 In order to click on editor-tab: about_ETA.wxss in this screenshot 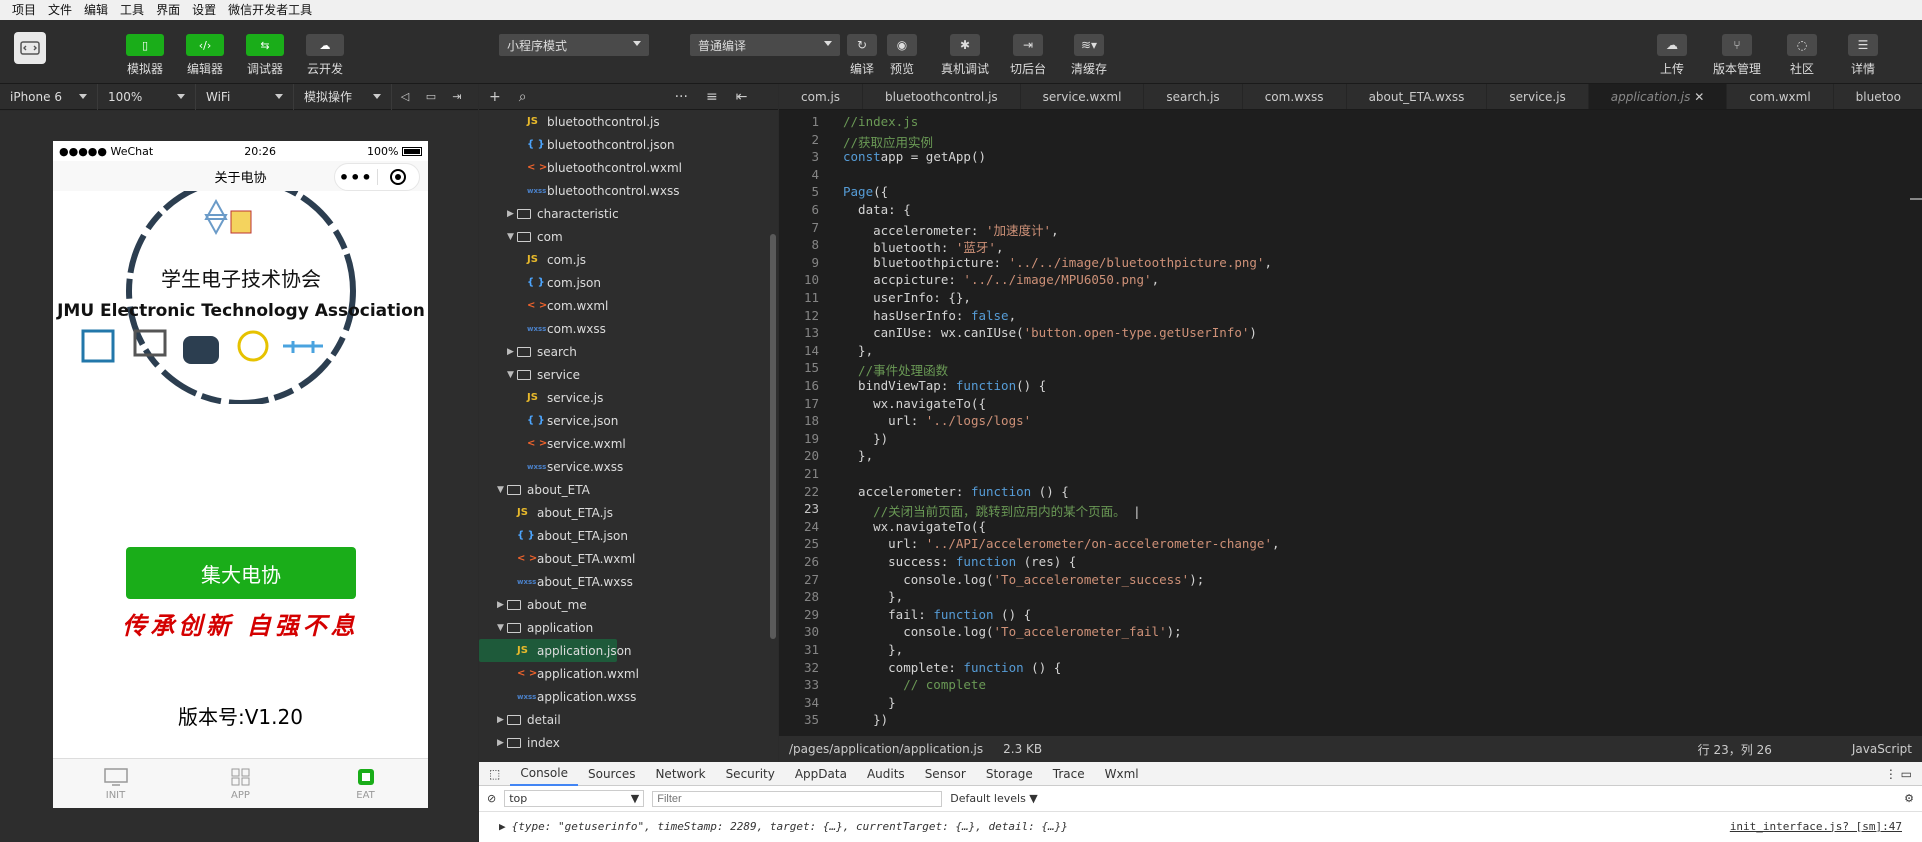, I will do `click(1417, 96)`.